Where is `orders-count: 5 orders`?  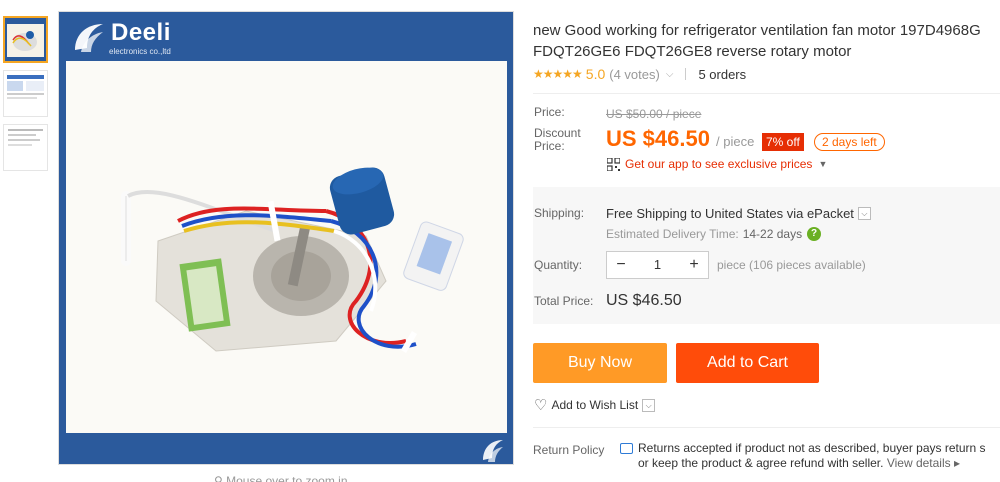
orders-count: 5 orders is located at coordinates (722, 74).